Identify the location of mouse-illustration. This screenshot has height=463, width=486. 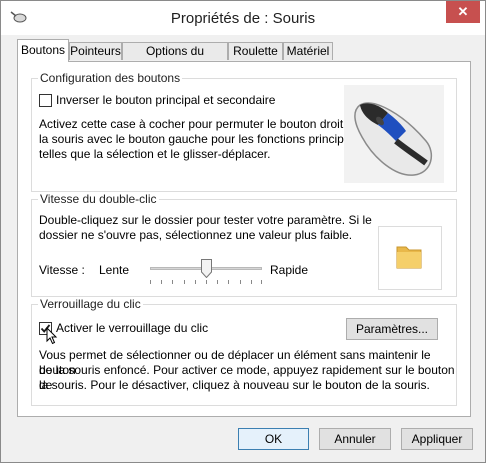
(394, 134).